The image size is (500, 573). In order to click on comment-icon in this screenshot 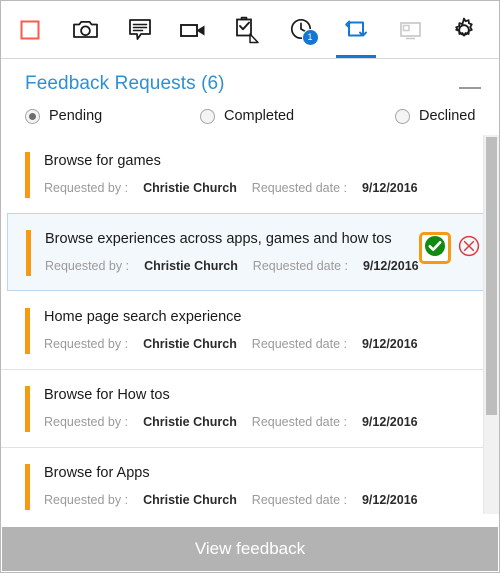, I will do `click(140, 30)`.